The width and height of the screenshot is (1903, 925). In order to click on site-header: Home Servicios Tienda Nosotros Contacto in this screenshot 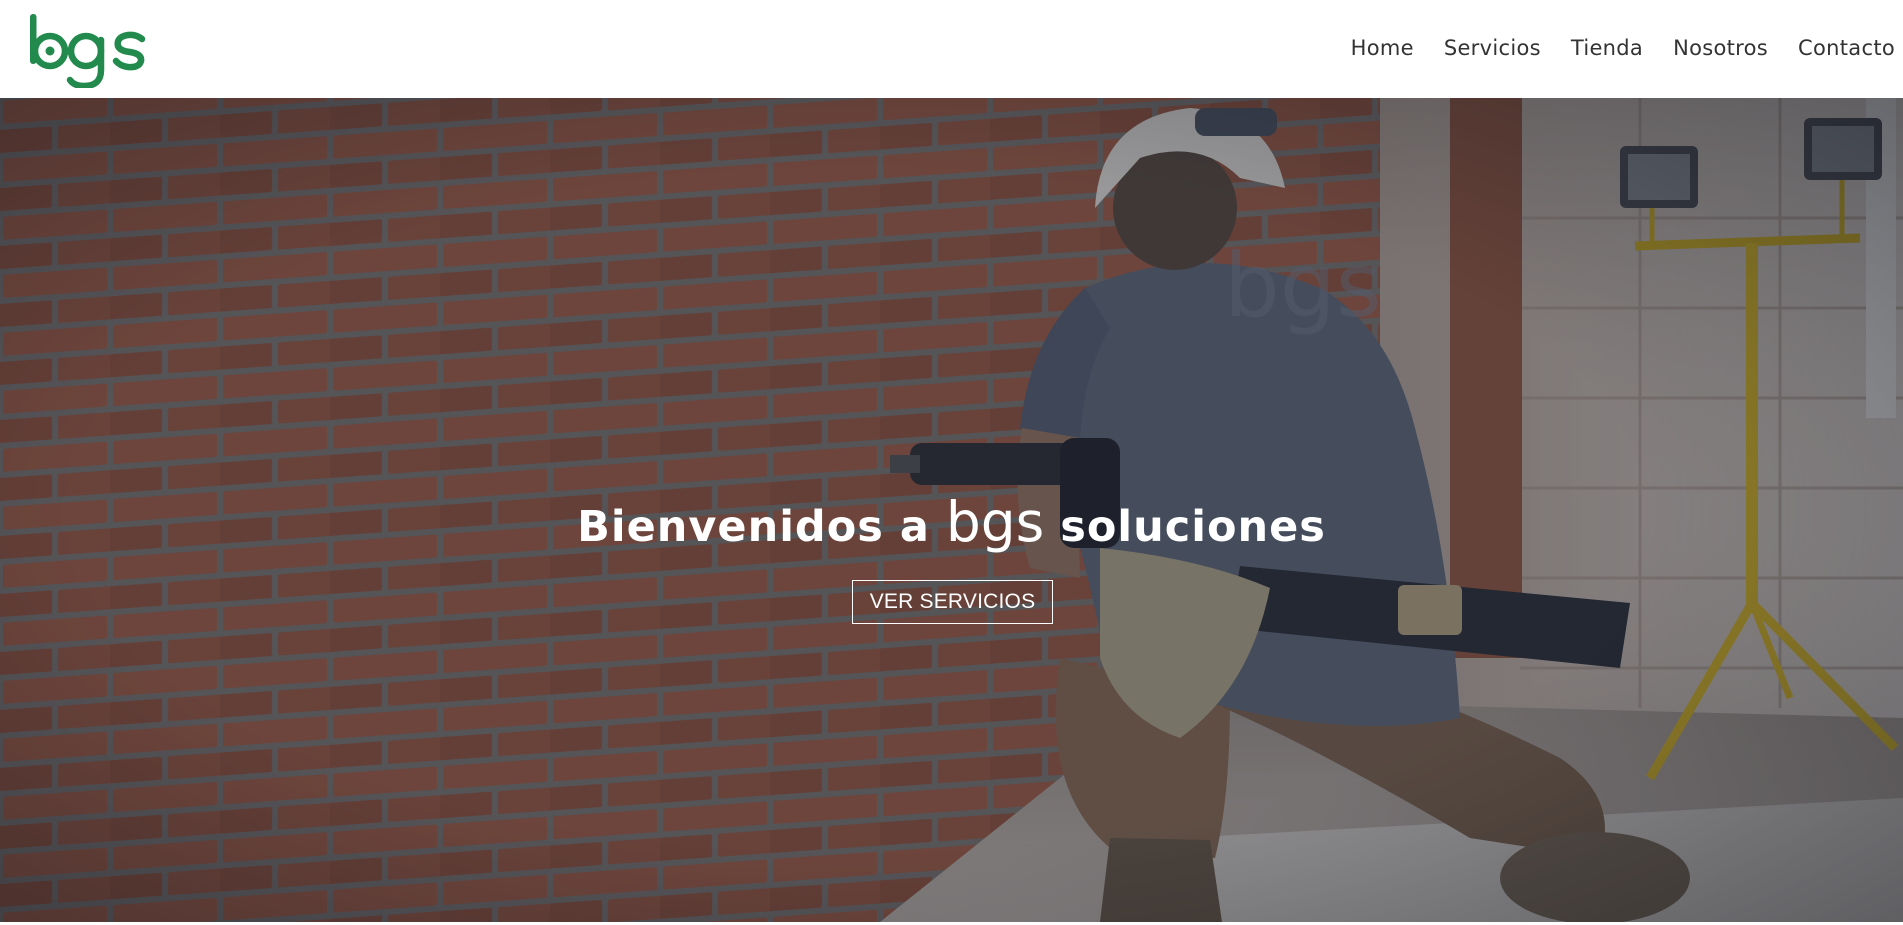, I will do `click(951, 49)`.